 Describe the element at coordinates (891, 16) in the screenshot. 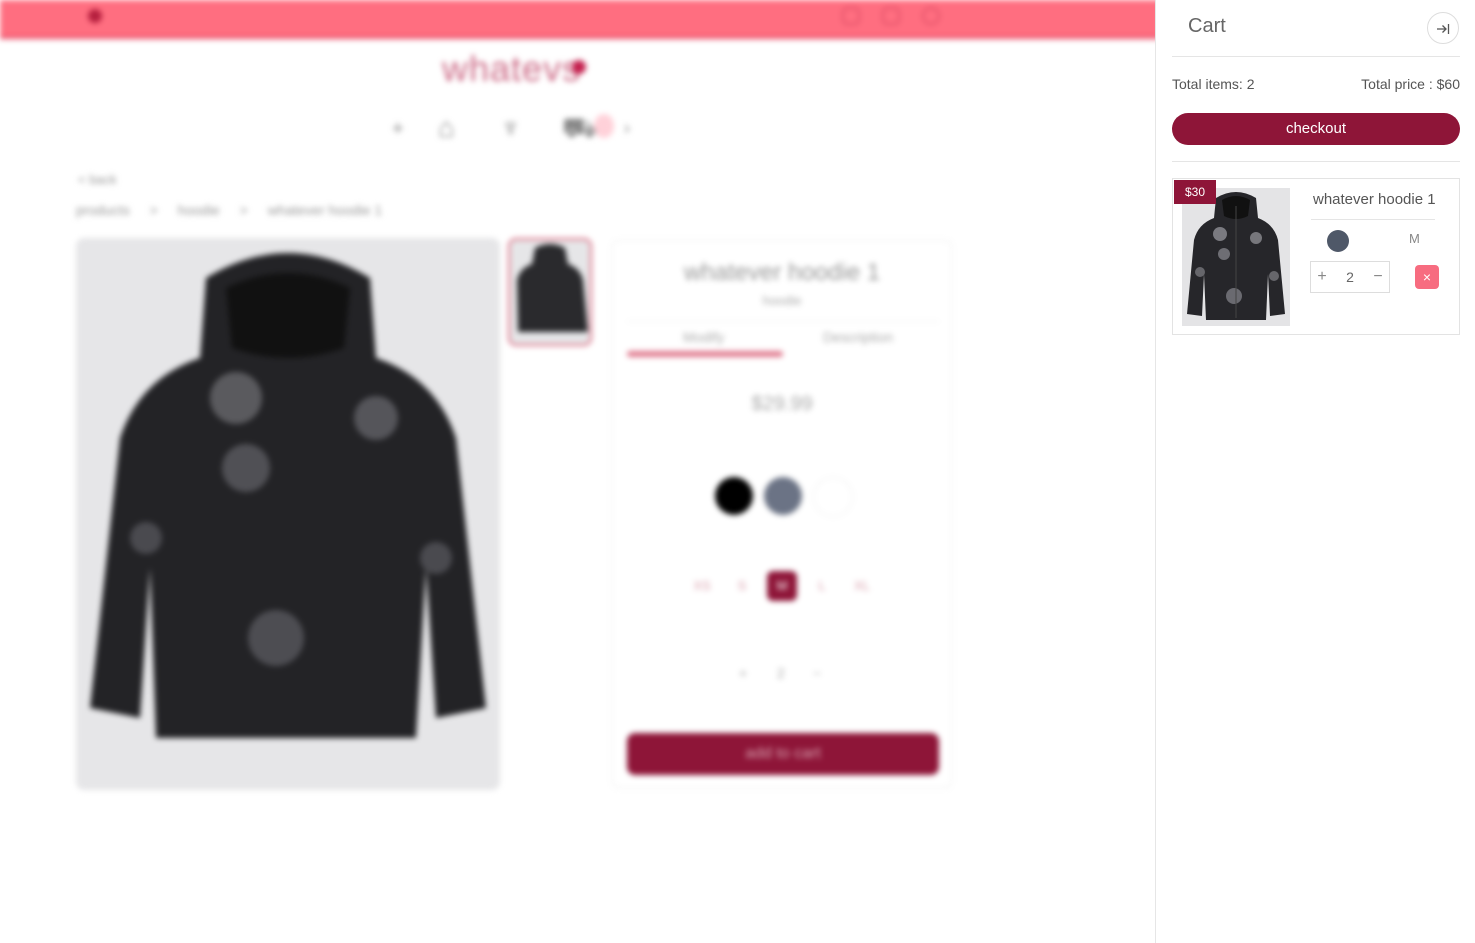

I see `instagram-icon` at that location.